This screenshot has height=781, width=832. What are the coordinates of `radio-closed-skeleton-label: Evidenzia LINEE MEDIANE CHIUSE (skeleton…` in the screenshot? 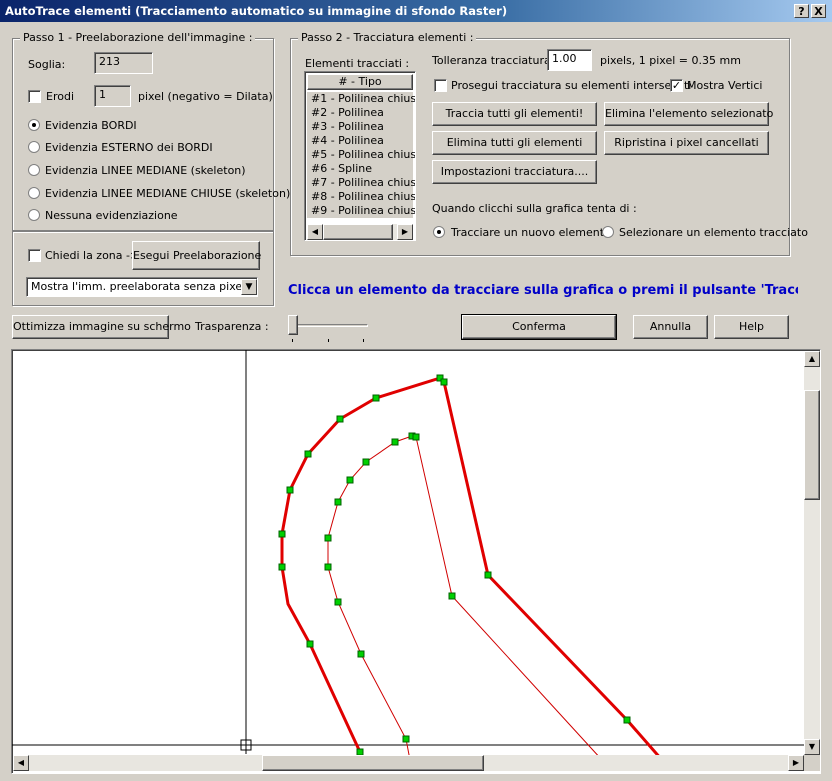 It's located at (168, 193).